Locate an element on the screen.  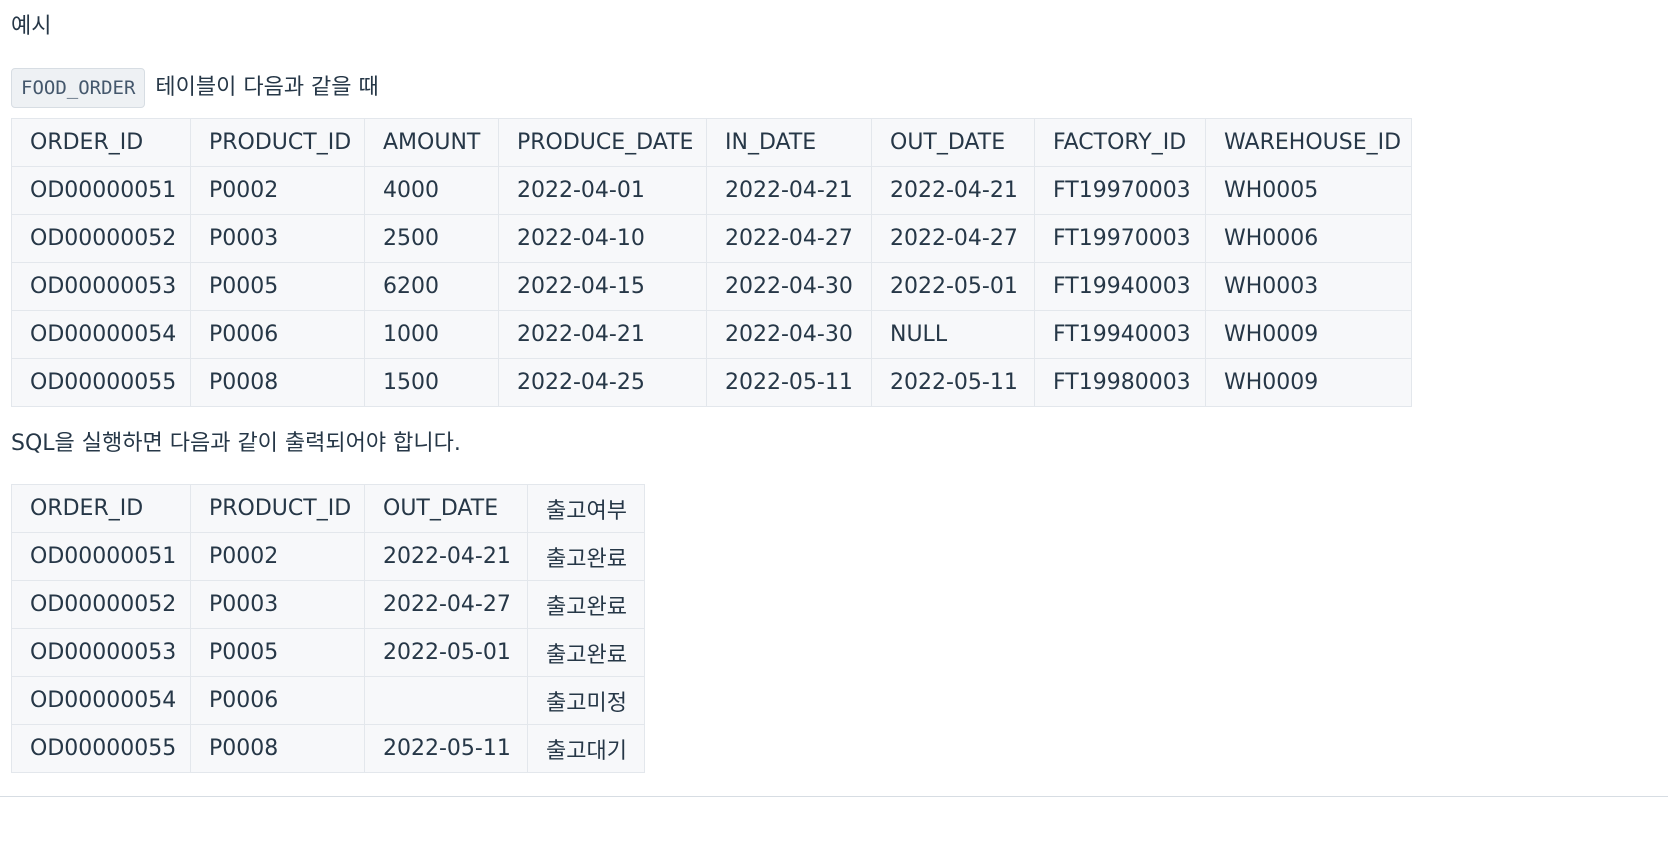
table-cell: 2022-04-01 is located at coordinates (602, 190).